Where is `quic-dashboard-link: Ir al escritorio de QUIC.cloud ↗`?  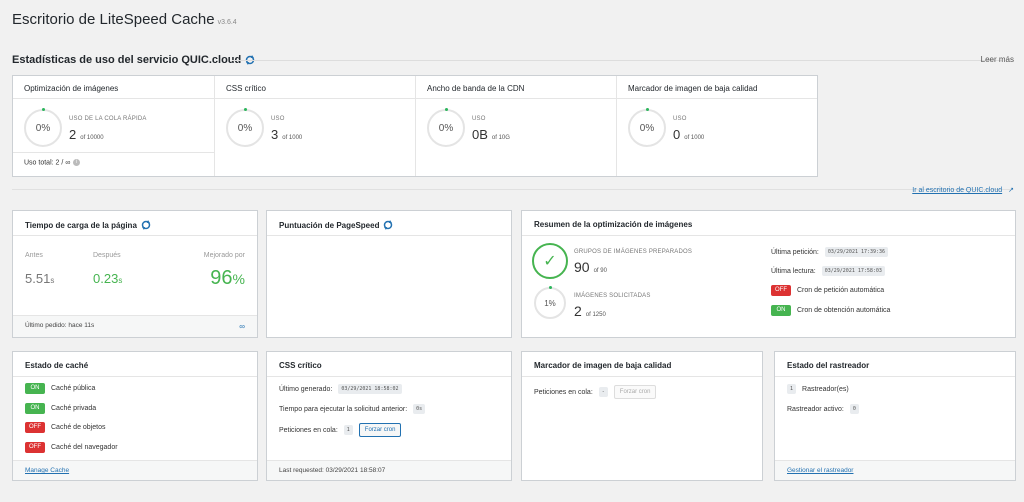
quic-dashboard-link: Ir al escritorio de QUIC.cloud ↗ is located at coordinates (963, 190).